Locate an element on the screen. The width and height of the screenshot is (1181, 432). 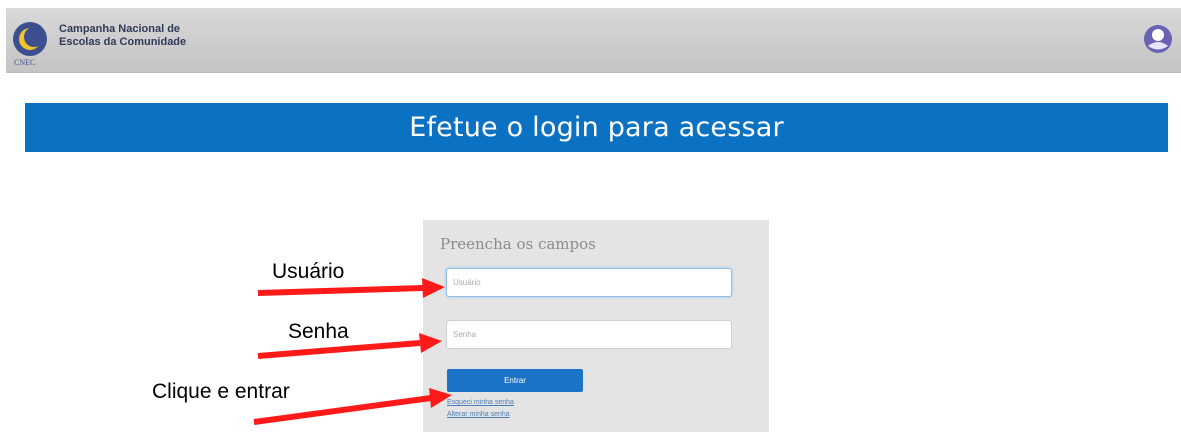
login-banner: Efetue o login para acessar is located at coordinates (596, 127).